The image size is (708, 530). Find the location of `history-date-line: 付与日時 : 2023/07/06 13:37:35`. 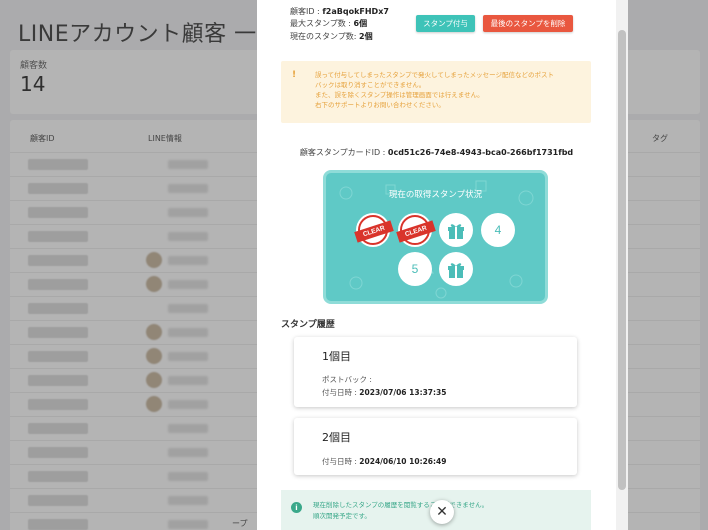

history-date-line: 付与日時 : 2023/07/06 13:37:35 is located at coordinates (384, 392).